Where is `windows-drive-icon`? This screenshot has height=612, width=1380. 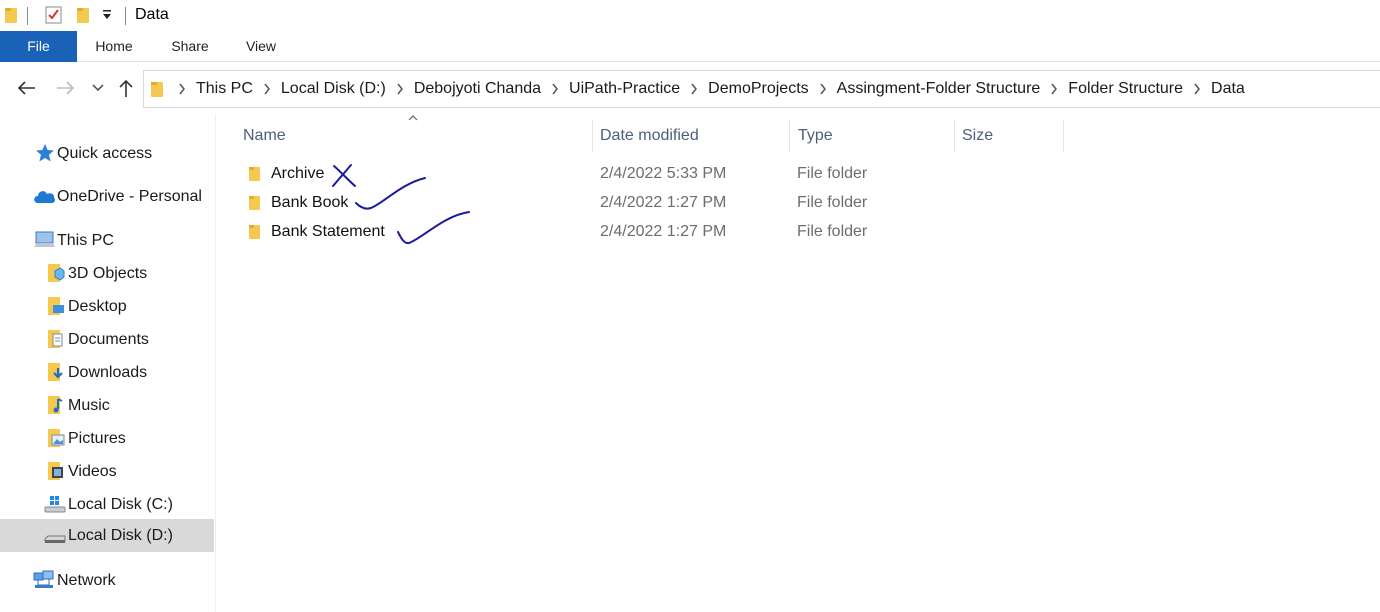
windows-drive-icon is located at coordinates (55, 505).